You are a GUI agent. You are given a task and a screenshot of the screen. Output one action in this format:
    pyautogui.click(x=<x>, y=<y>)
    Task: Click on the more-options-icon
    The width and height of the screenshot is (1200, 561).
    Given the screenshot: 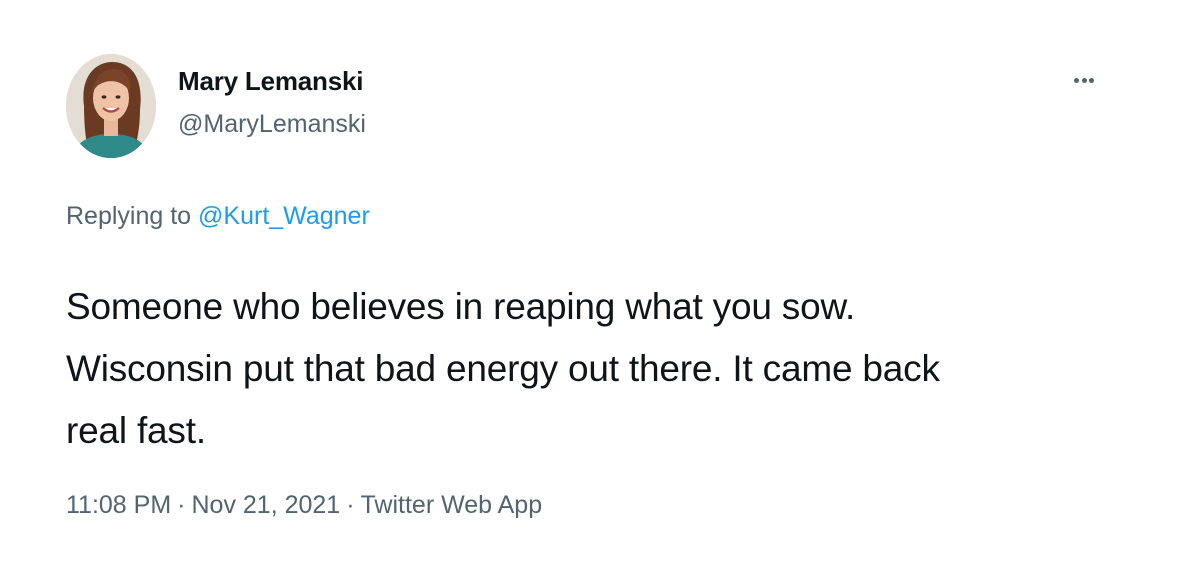 What is the action you would take?
    pyautogui.click(x=1084, y=80)
    